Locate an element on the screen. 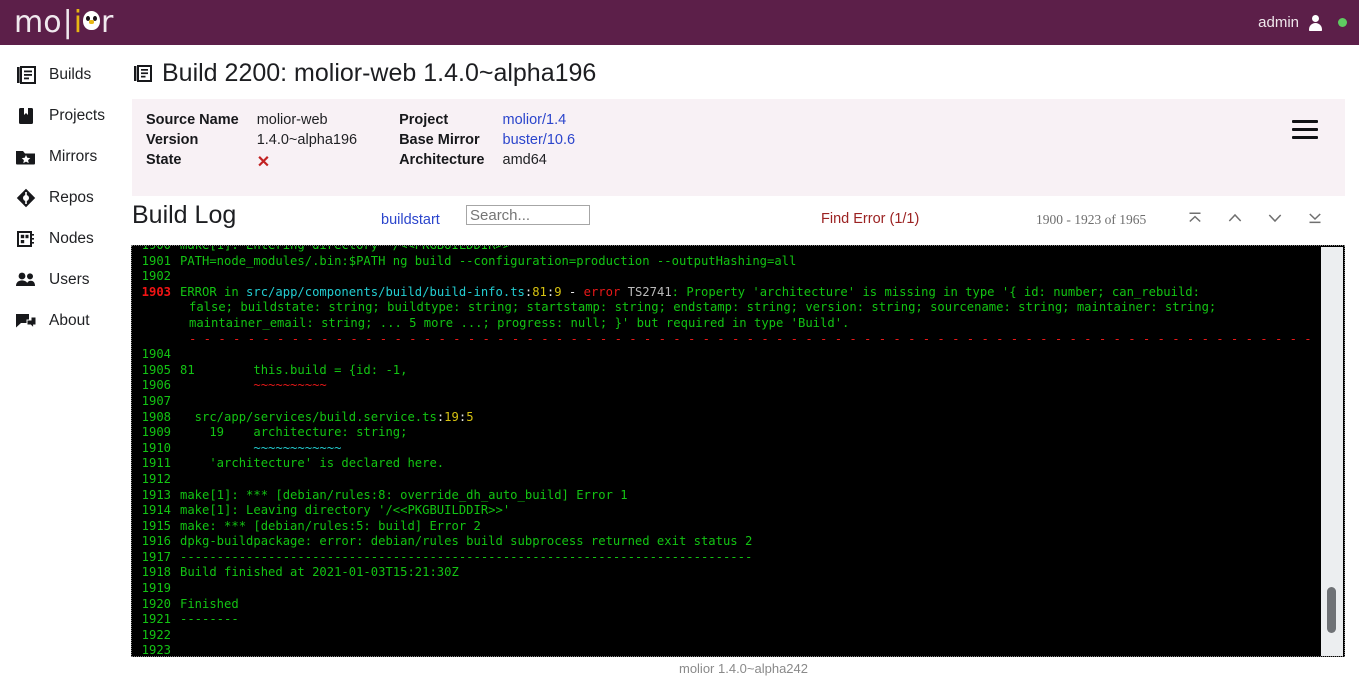  log-line: 1912 is located at coordinates (724, 480).